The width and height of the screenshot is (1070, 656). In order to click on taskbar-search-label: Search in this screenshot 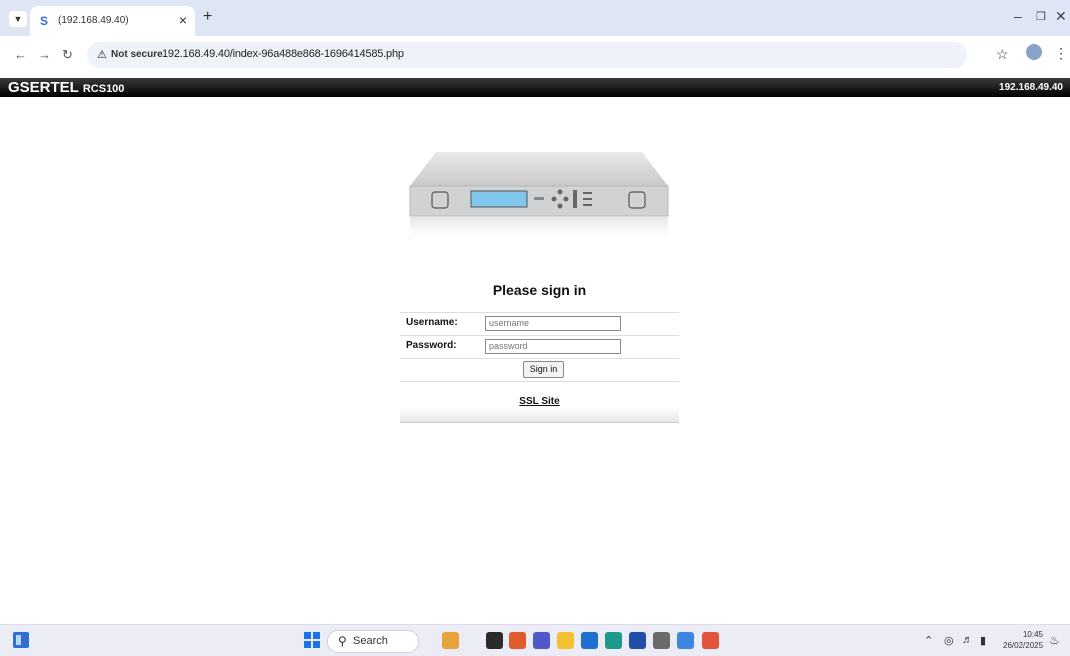, I will do `click(370, 641)`.